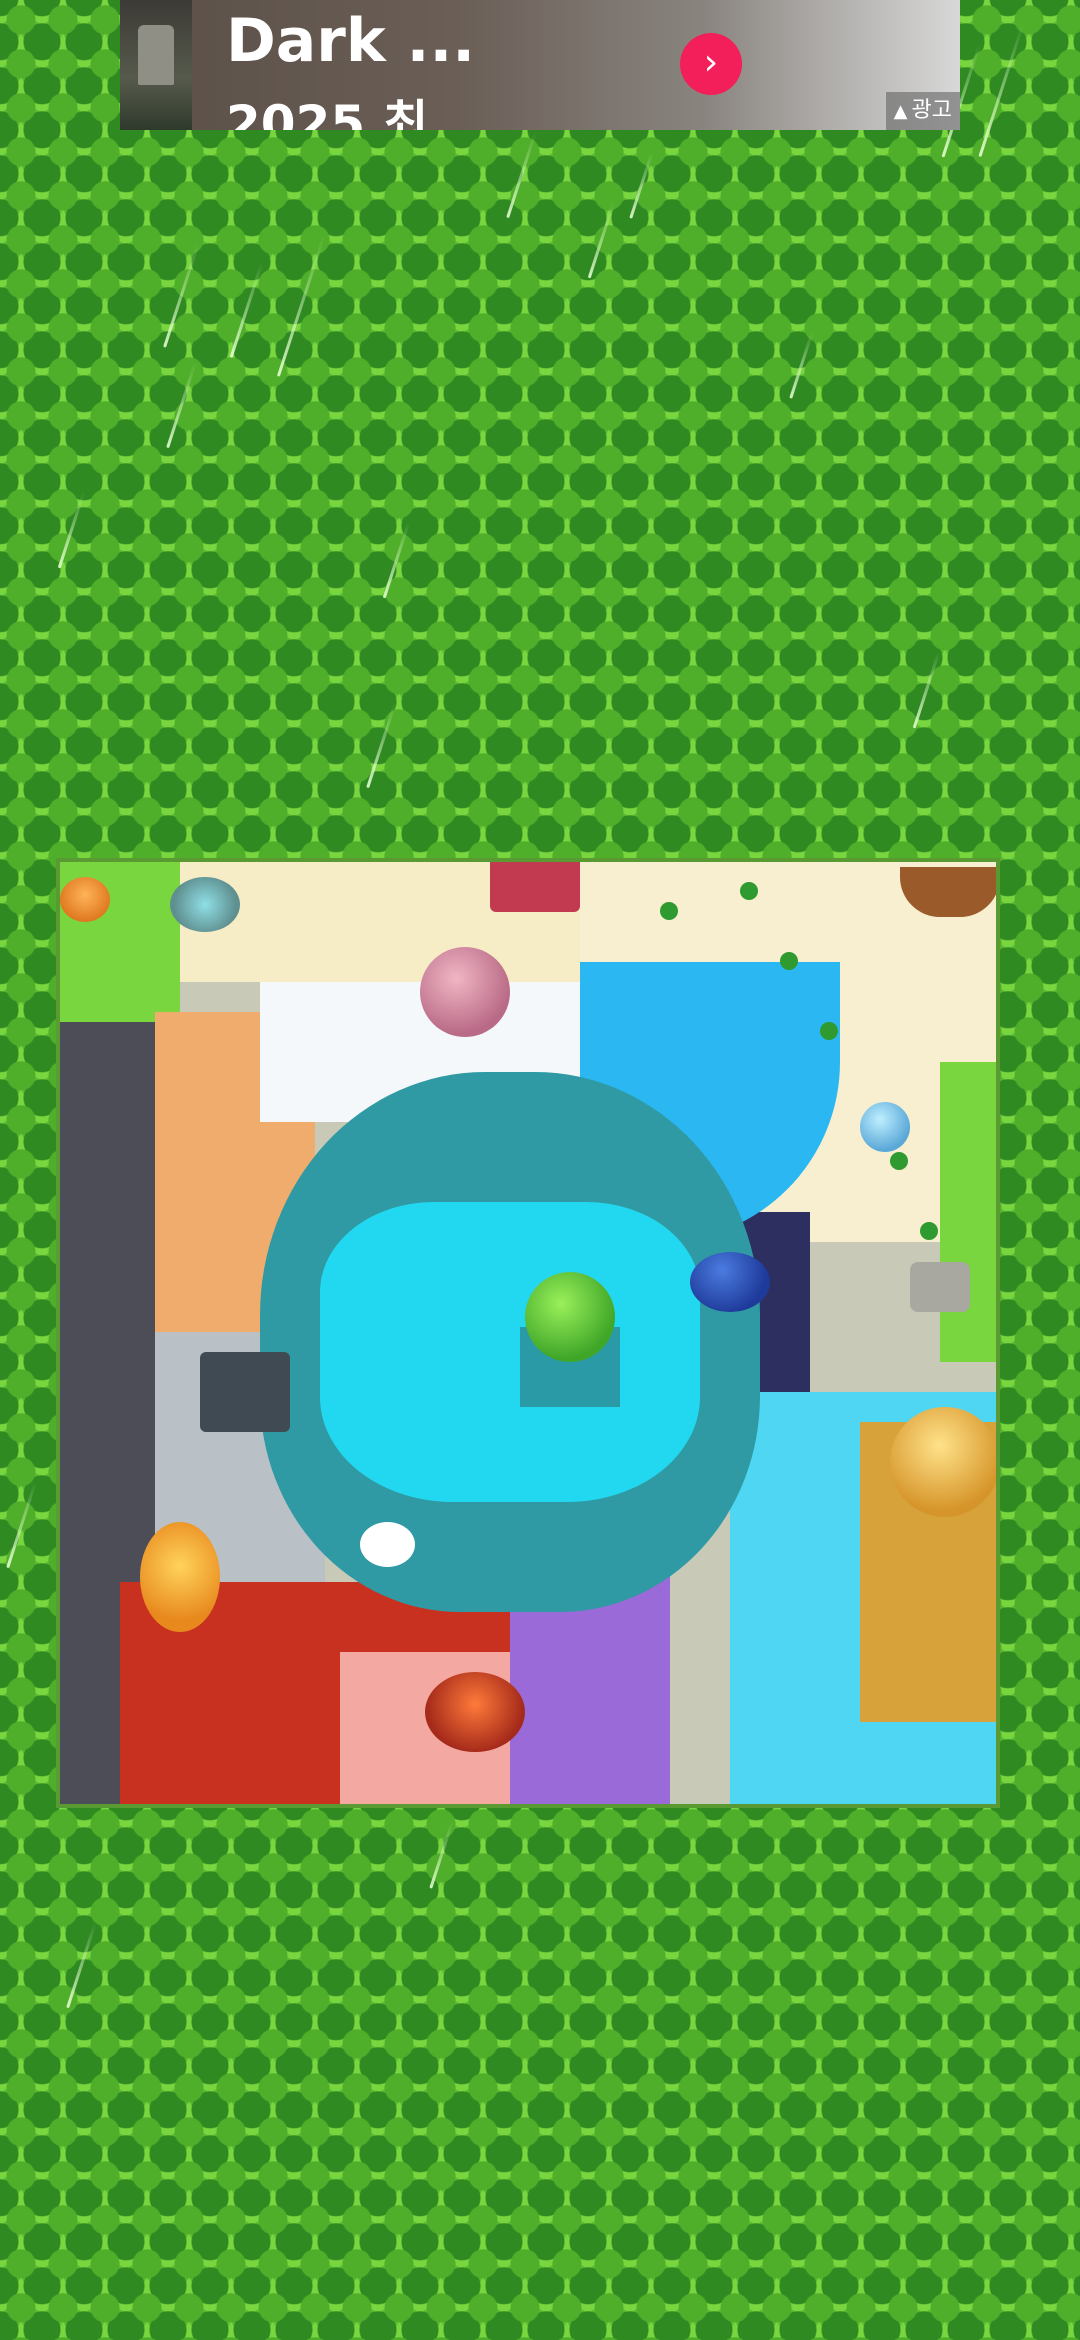 The image size is (1080, 2340). I want to click on grass-zone, so click(968, 1212).